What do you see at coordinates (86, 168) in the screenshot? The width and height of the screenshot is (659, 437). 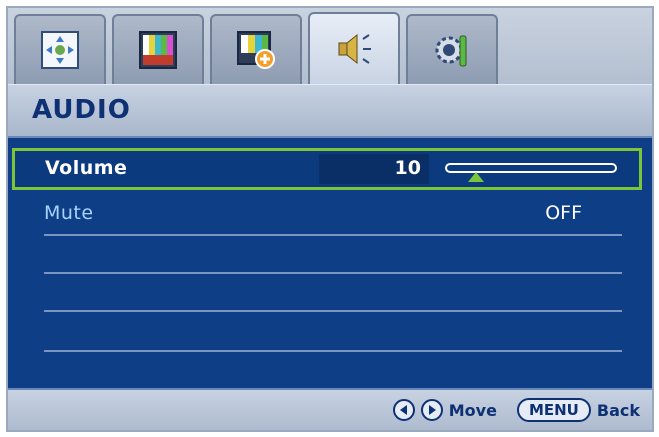 I see `volume-label: Volume` at bounding box center [86, 168].